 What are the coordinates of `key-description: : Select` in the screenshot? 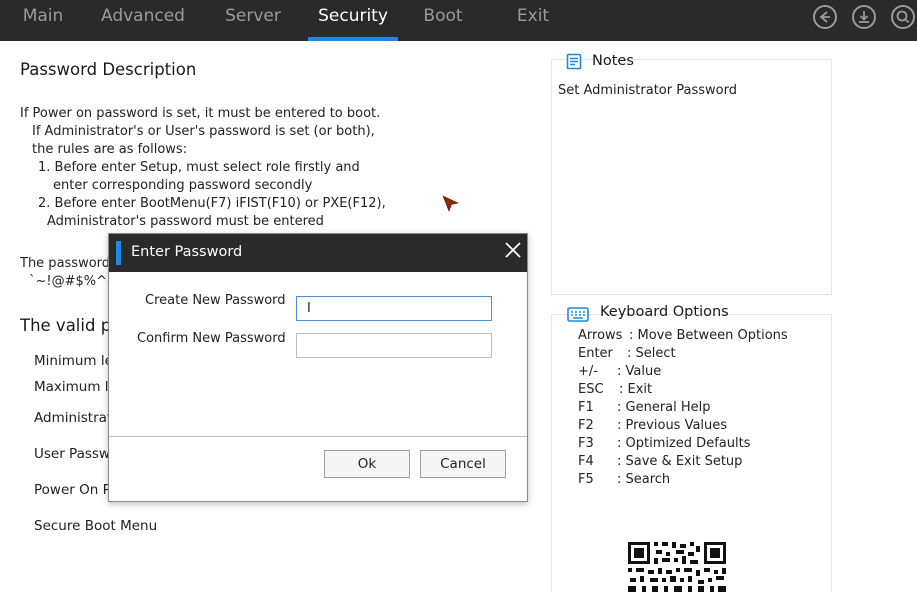 It's located at (651, 353).